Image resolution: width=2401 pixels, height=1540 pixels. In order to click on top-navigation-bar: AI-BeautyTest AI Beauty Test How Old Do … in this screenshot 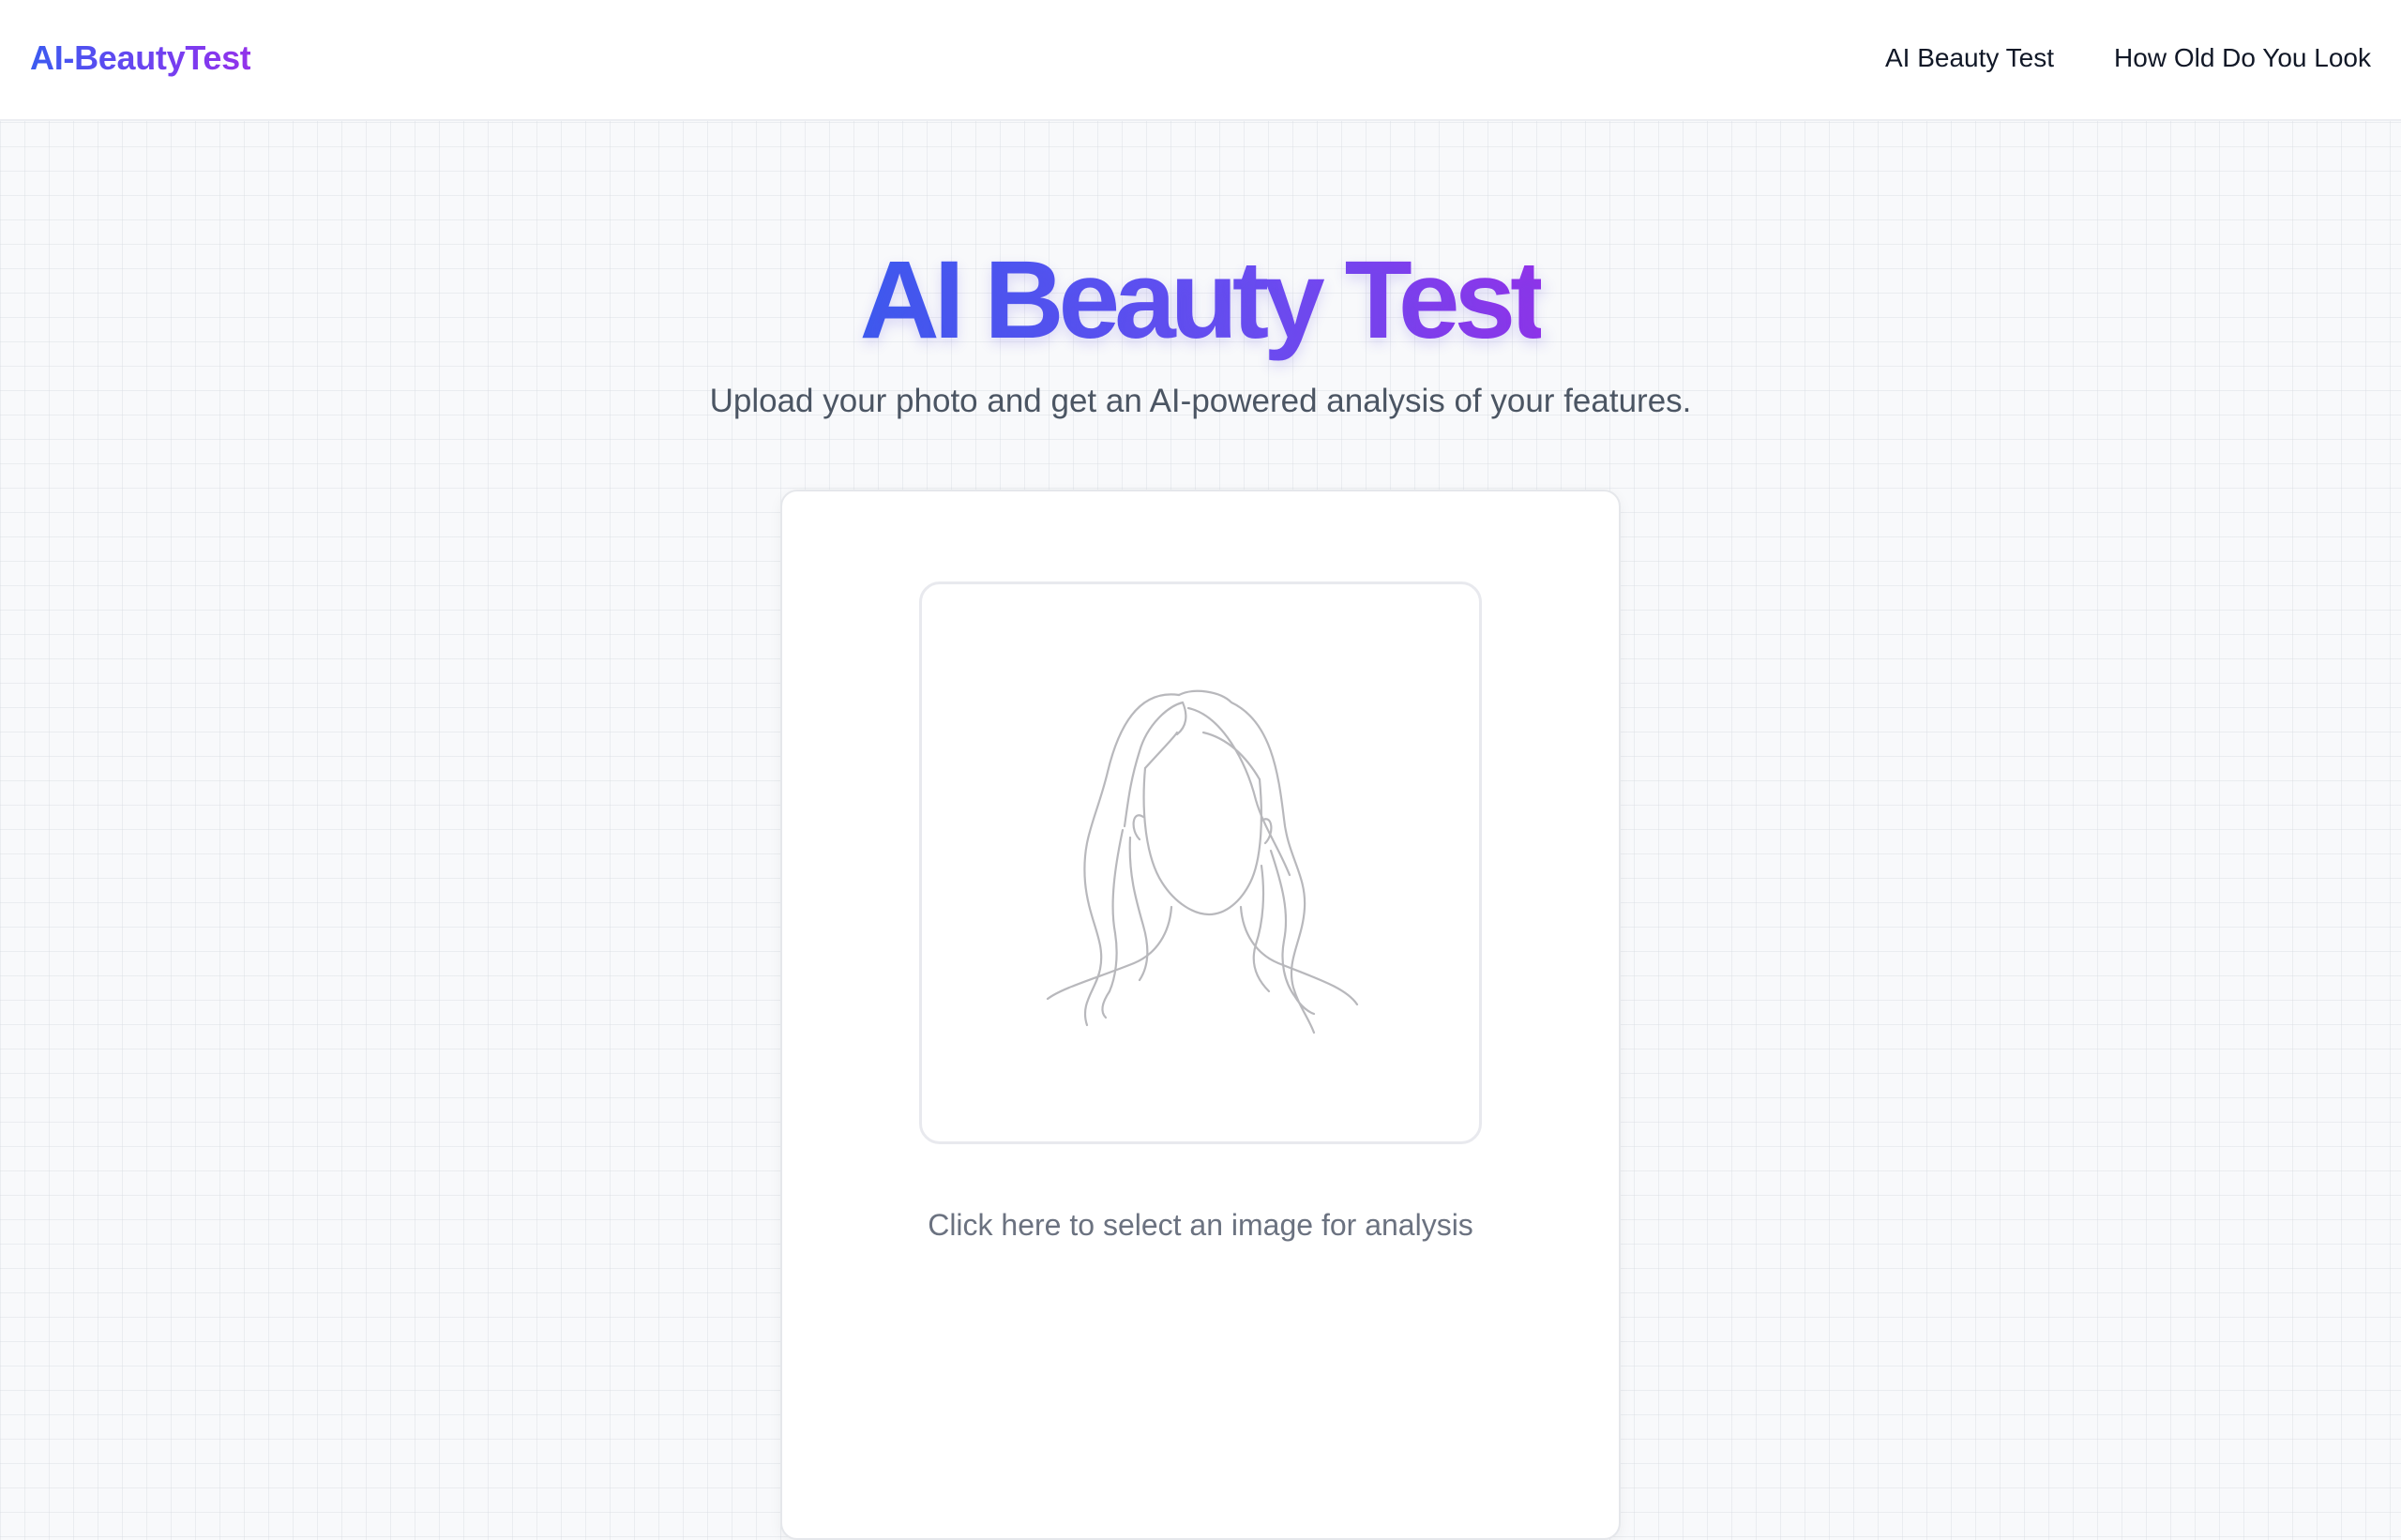, I will do `click(1200, 60)`.